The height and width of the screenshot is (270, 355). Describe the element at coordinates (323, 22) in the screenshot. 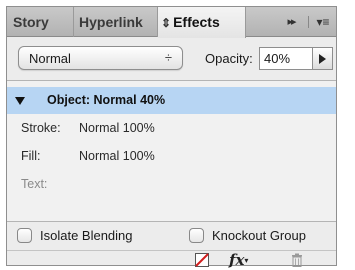

I see `panel-menu-icon: ▾≡` at that location.